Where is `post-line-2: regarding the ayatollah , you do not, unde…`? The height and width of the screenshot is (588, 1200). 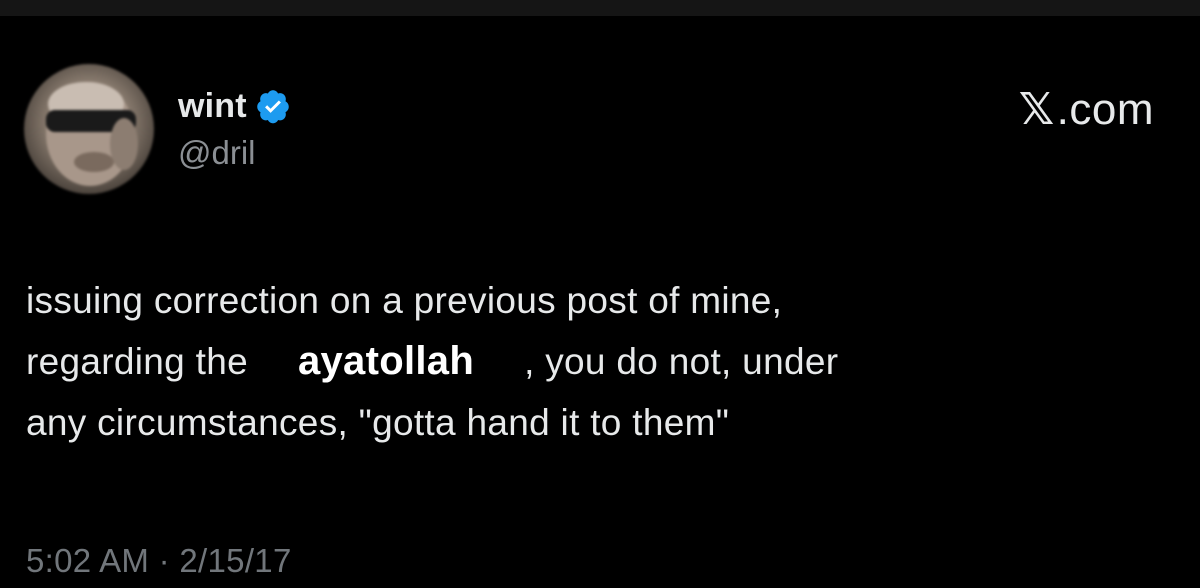 post-line-2: regarding the ayatollah , you do not, unde… is located at coordinates (596, 361).